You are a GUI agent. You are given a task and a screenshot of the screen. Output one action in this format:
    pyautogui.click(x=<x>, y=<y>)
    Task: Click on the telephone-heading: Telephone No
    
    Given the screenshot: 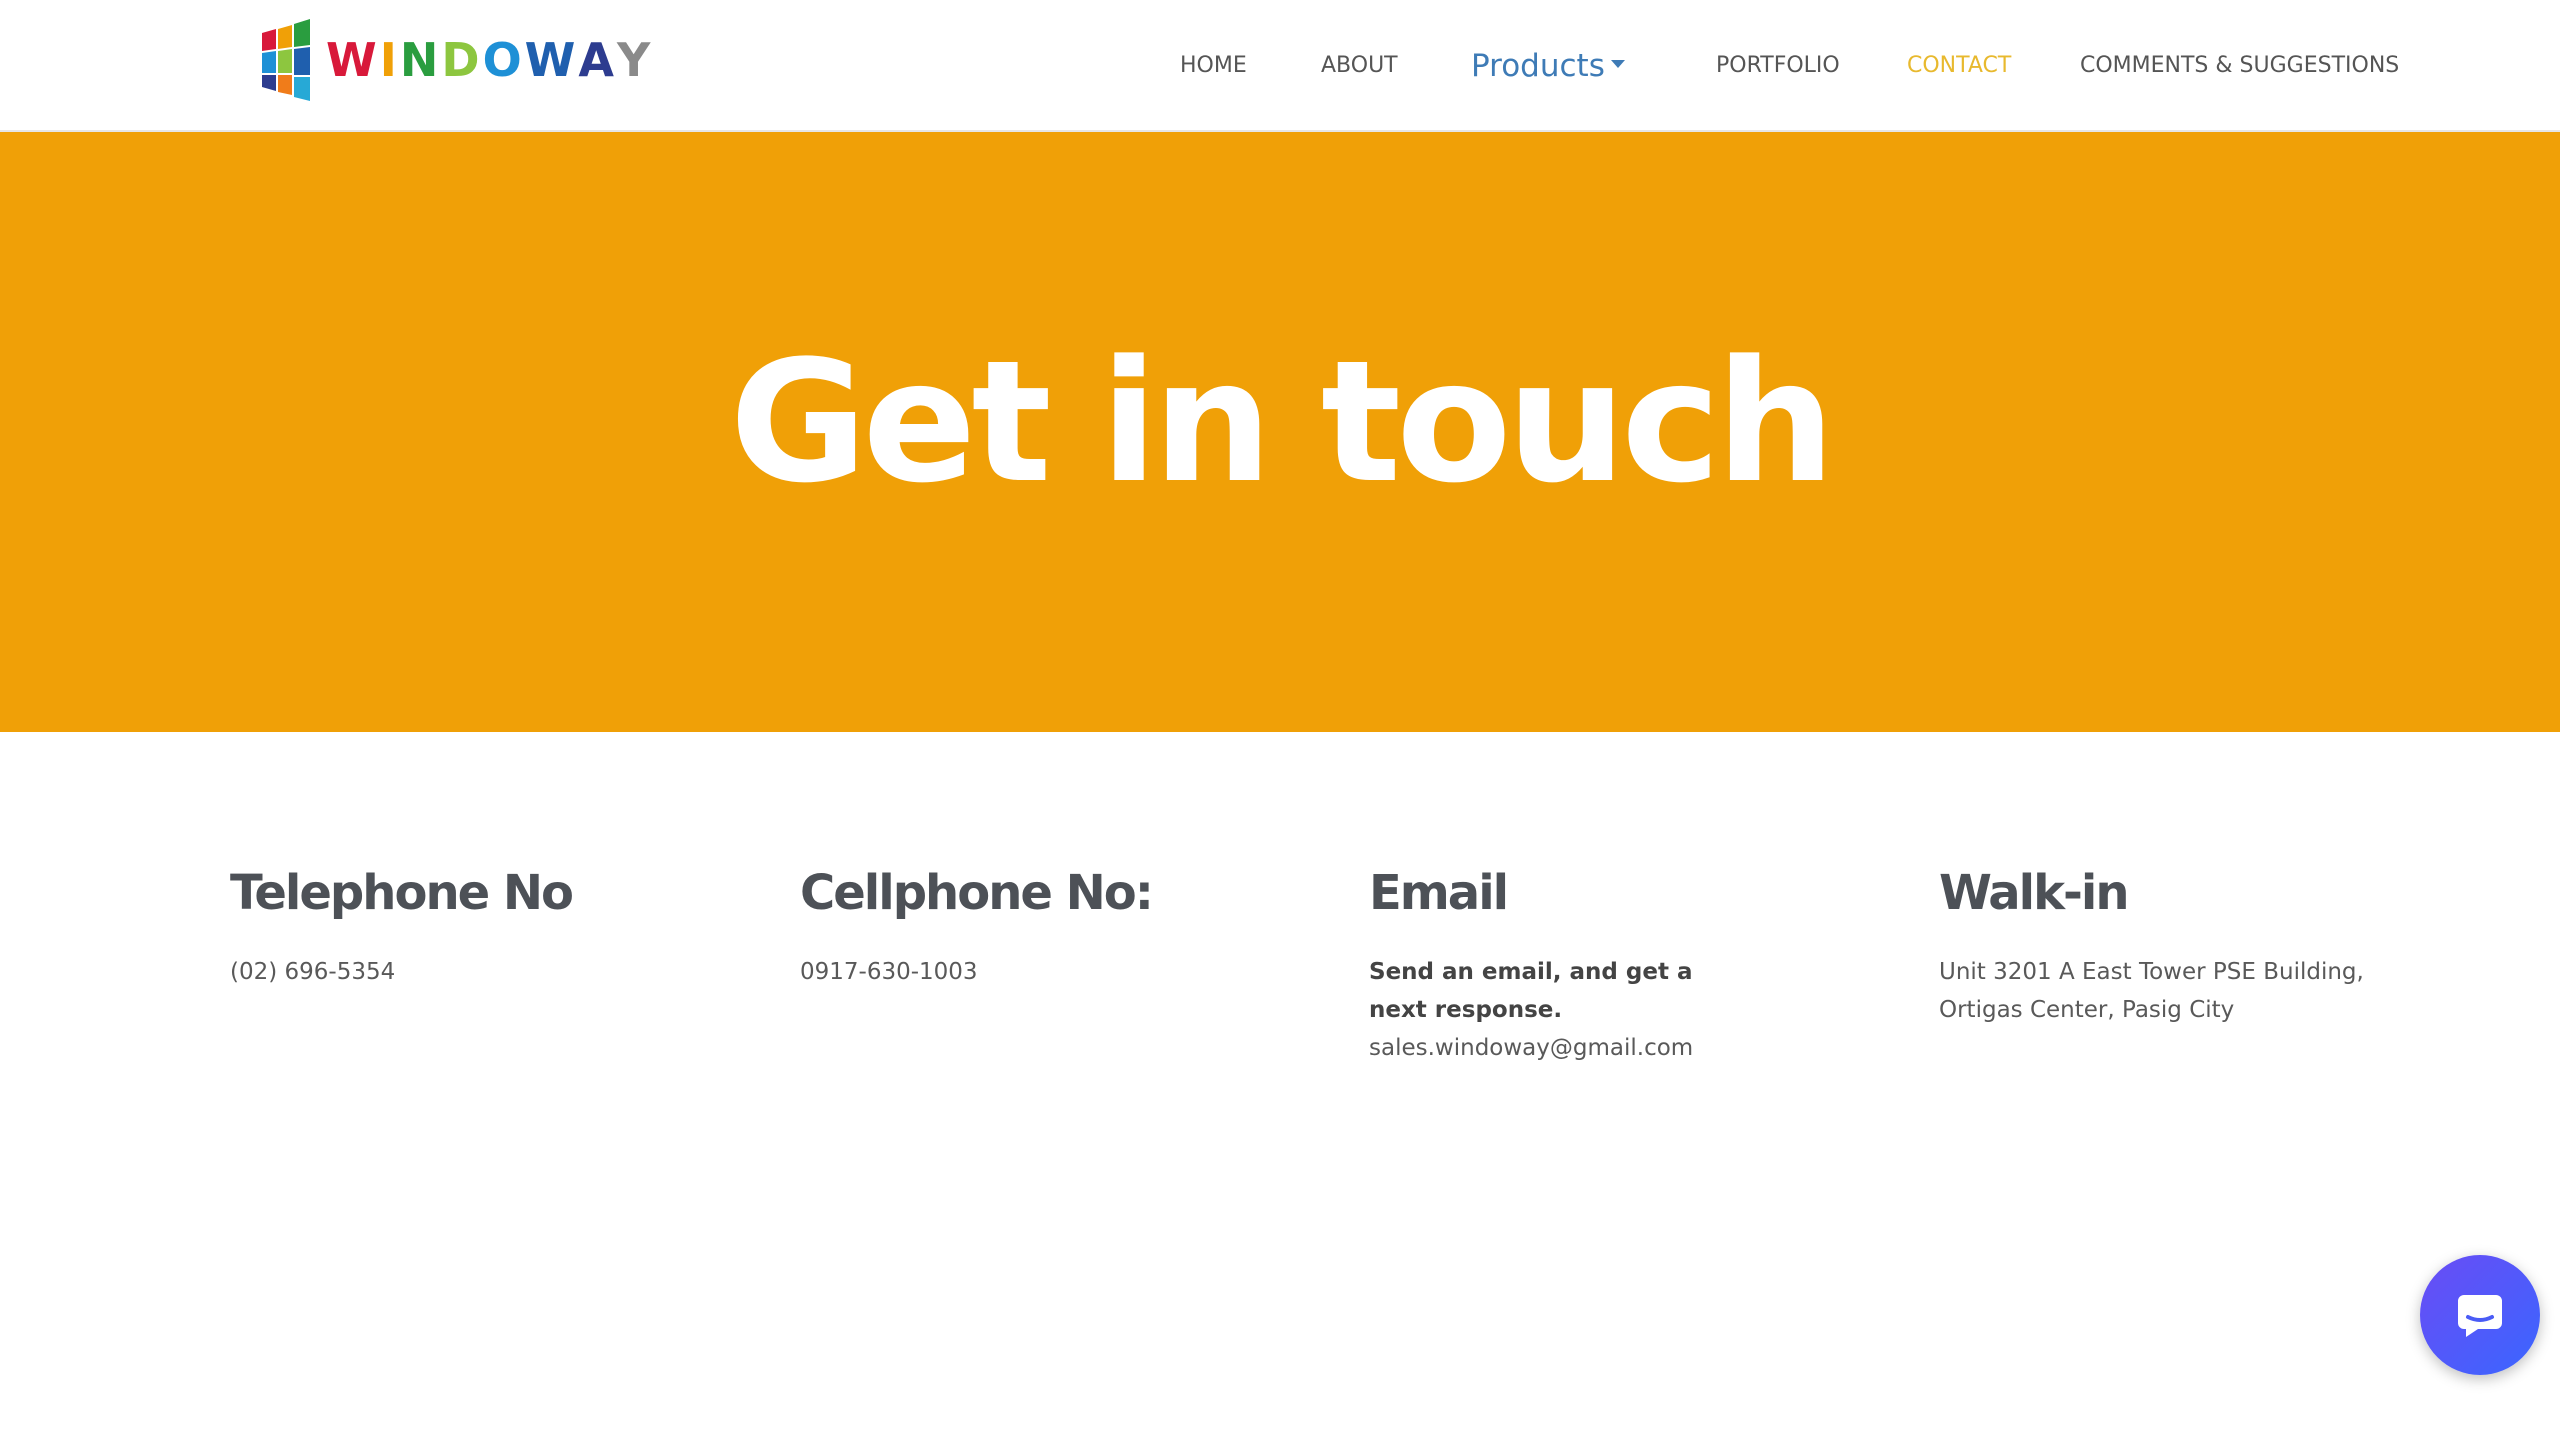 What is the action you would take?
    pyautogui.click(x=402, y=893)
    